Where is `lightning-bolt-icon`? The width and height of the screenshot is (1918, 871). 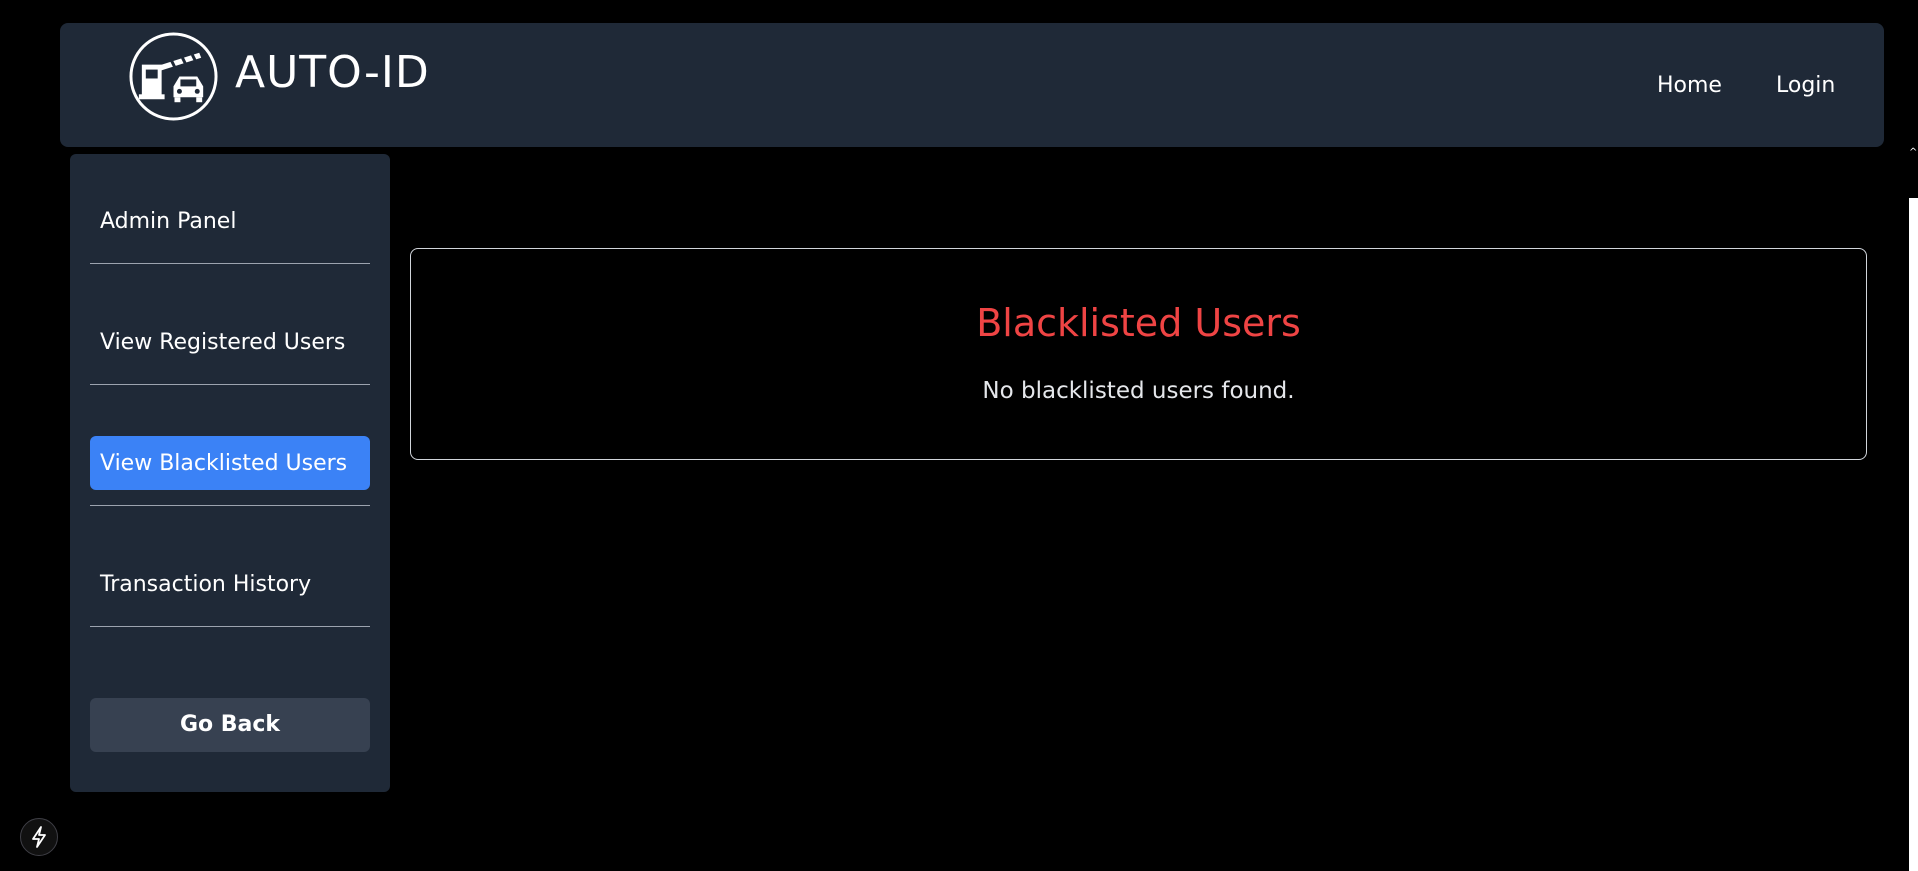 lightning-bolt-icon is located at coordinates (39, 837).